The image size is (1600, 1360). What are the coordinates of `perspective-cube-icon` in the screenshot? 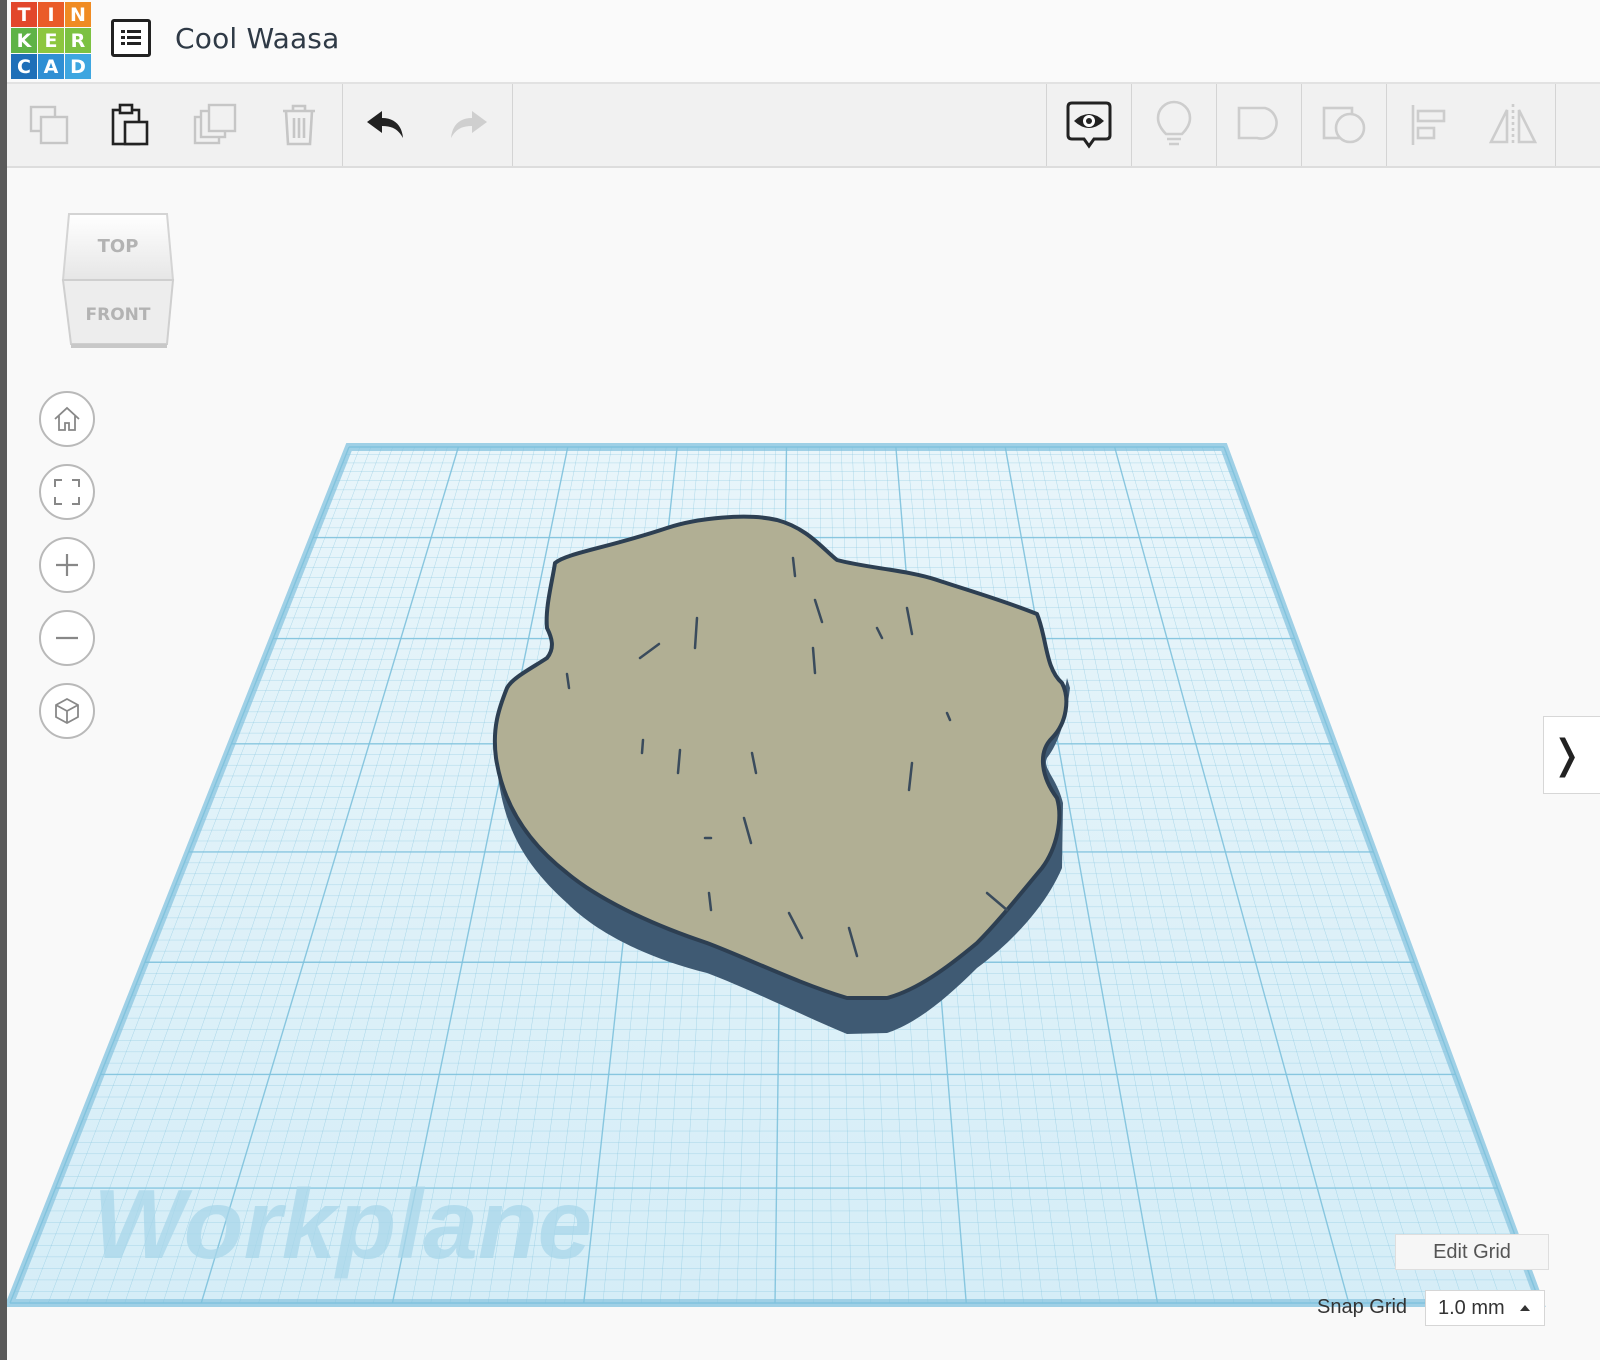 It's located at (67, 711).